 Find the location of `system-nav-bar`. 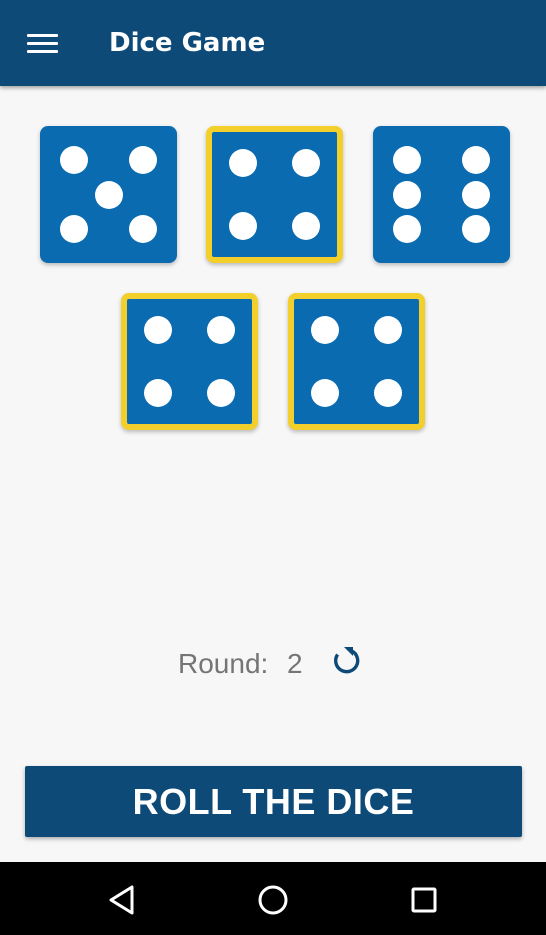

system-nav-bar is located at coordinates (273, 898).